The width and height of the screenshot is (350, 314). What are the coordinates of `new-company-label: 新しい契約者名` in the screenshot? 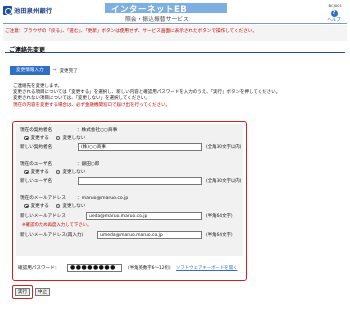 It's located at (36, 147).